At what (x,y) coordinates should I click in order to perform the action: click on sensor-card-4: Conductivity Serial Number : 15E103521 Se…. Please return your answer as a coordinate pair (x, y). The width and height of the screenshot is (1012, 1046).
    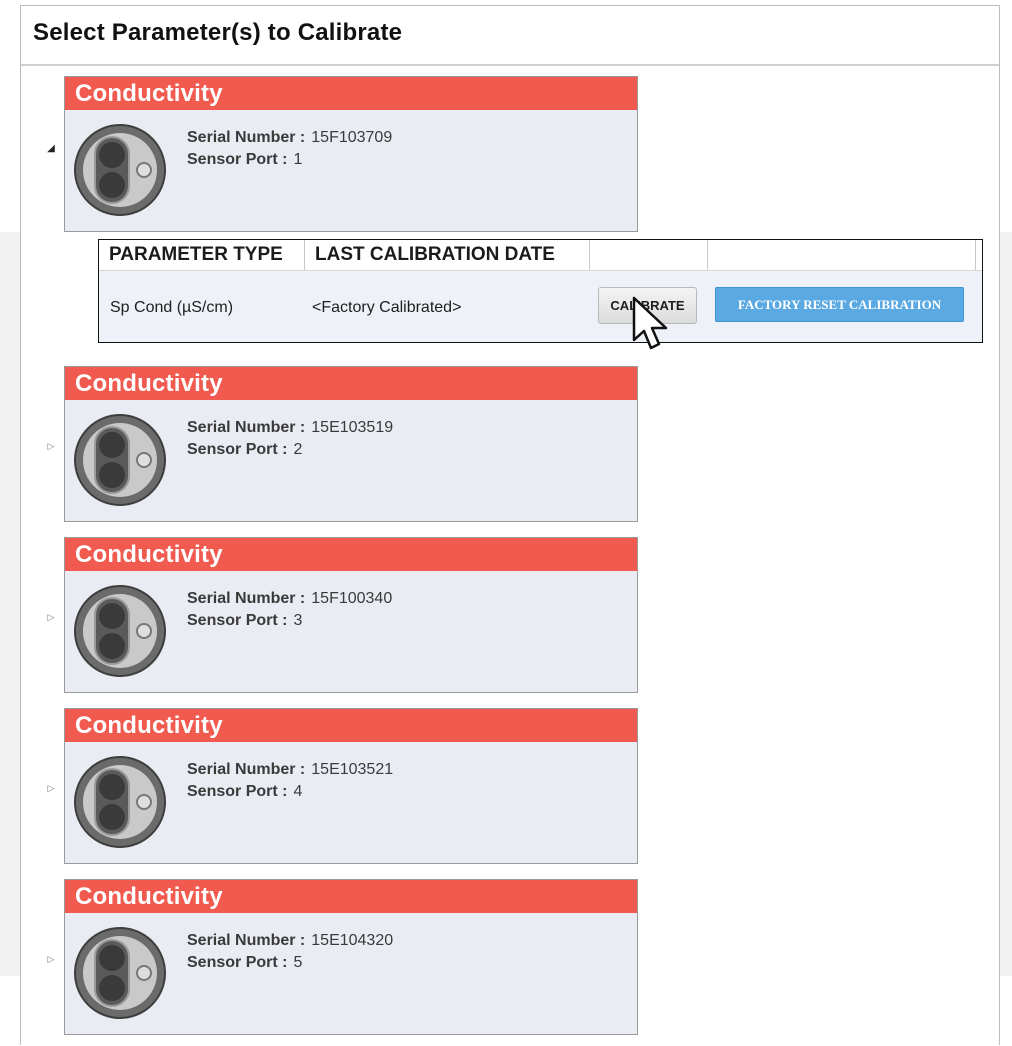
    Looking at the image, I should click on (351, 786).